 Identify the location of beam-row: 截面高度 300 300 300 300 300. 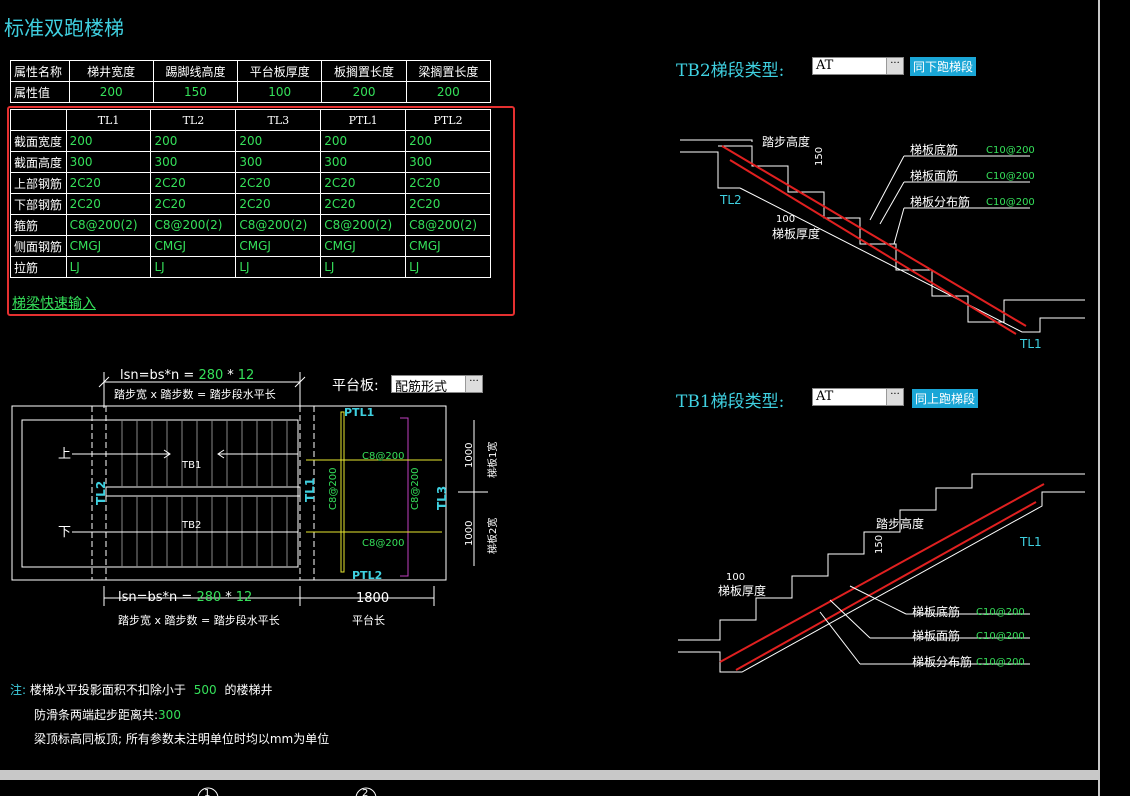
(250, 162).